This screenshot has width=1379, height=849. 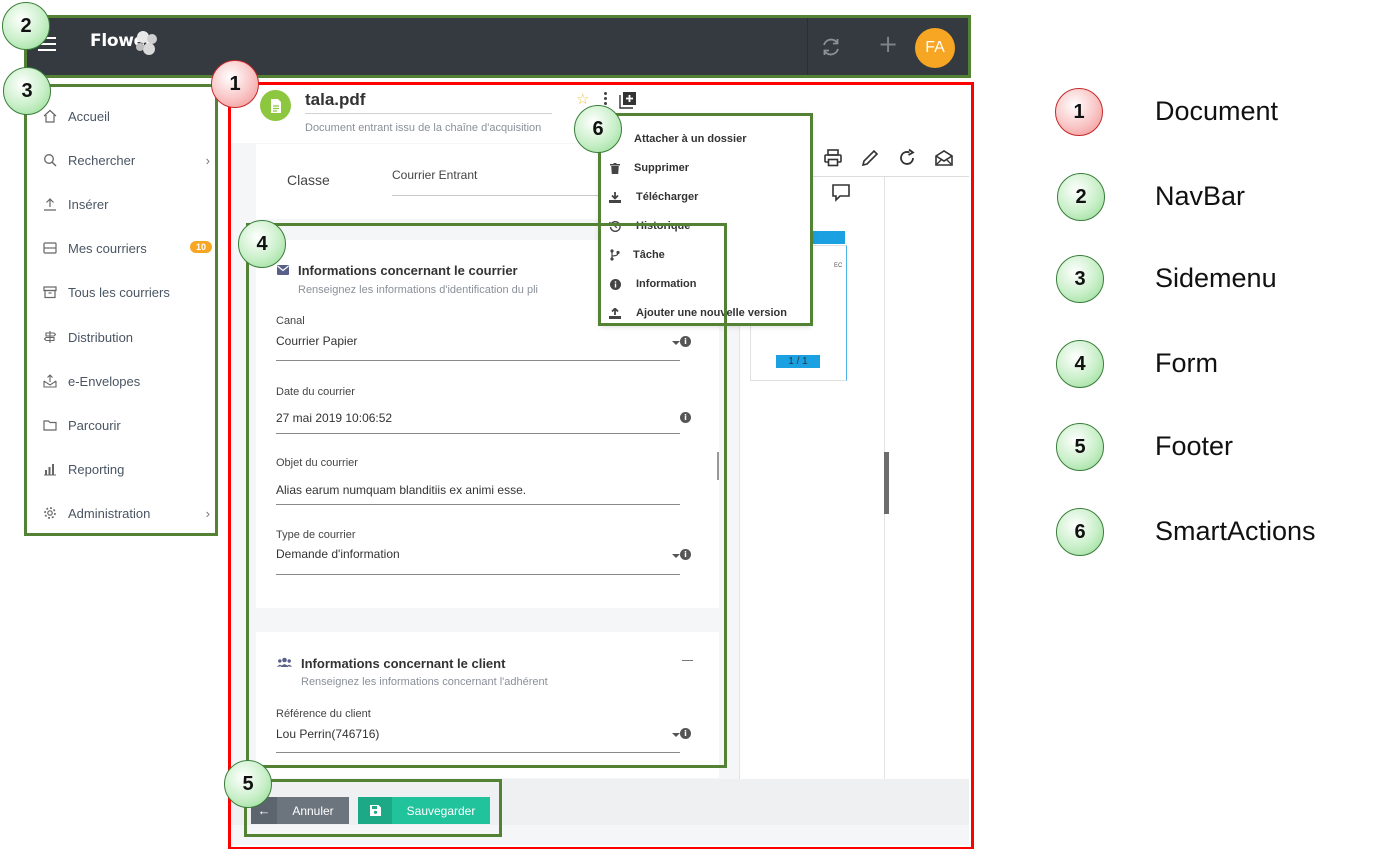 I want to click on legend-marker-2: 2, so click(x=1081, y=197).